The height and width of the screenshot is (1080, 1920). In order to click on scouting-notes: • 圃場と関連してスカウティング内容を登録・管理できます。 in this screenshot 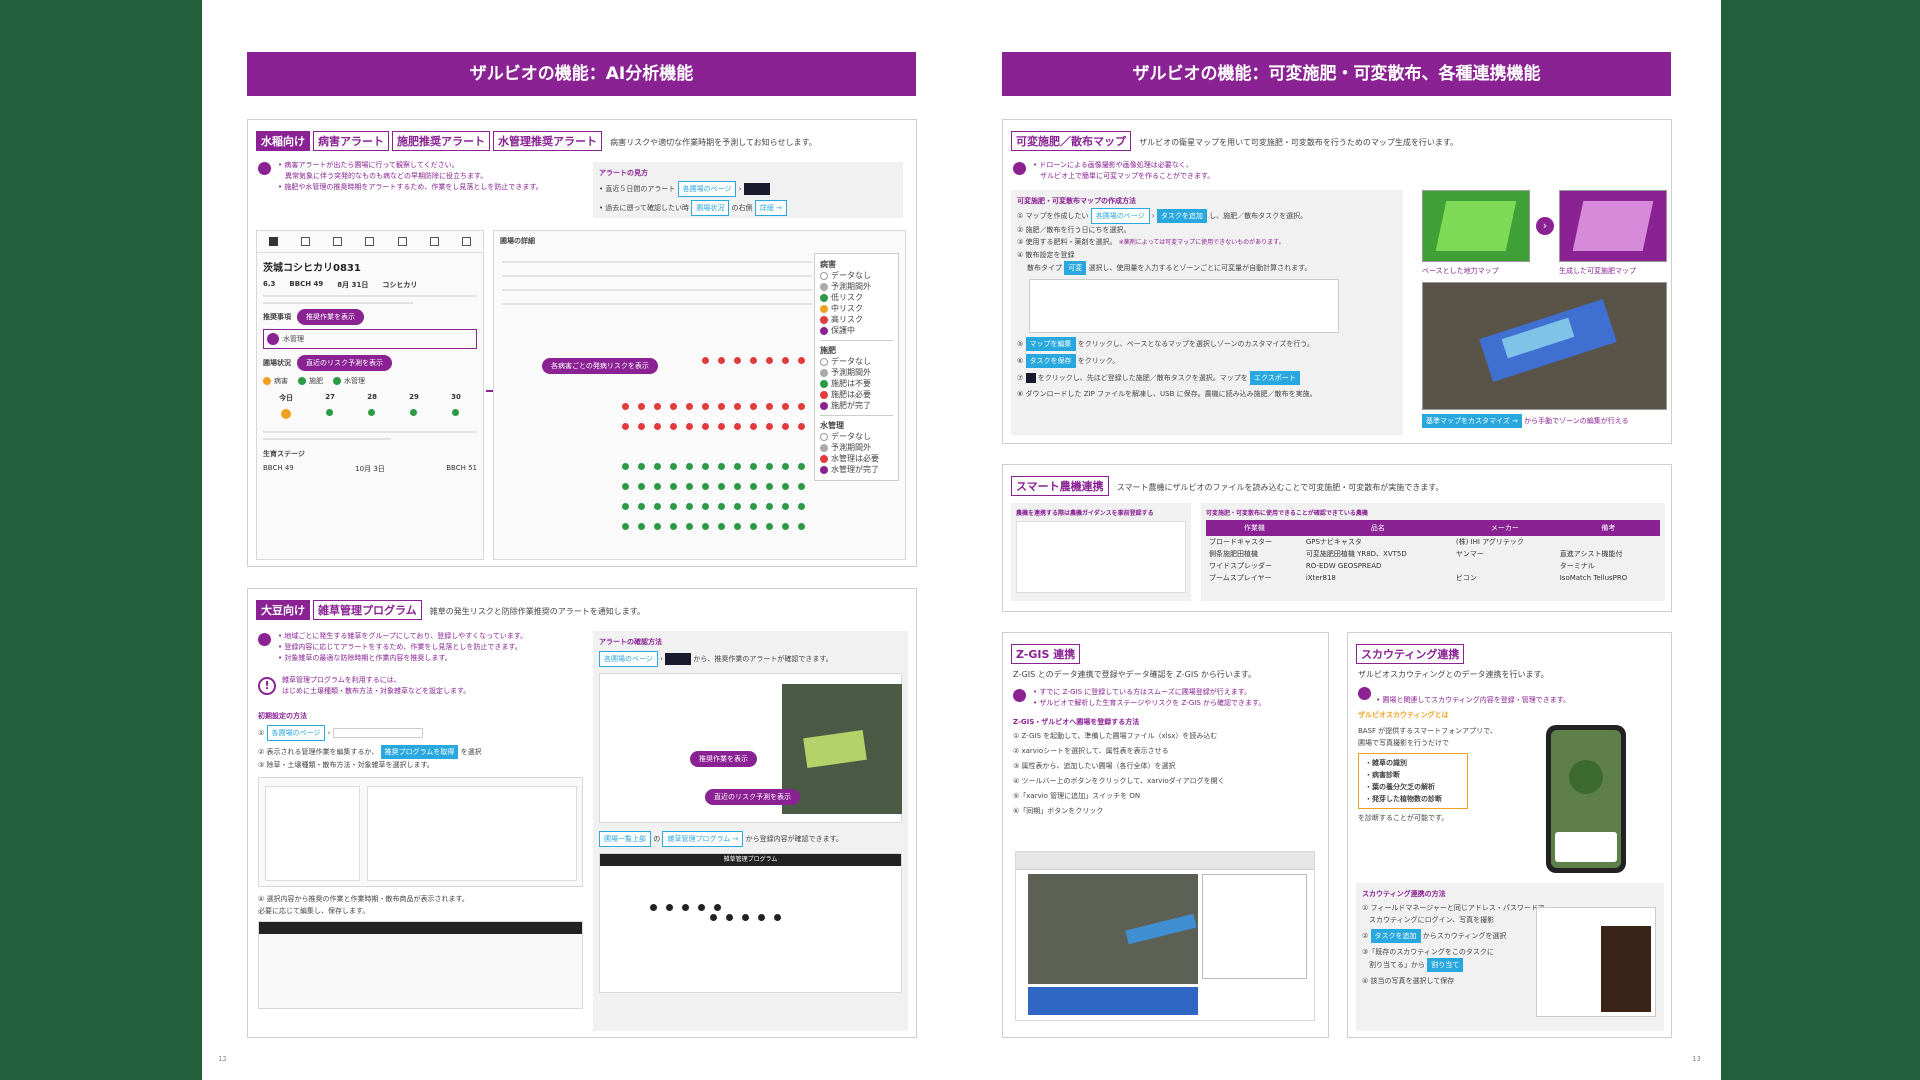, I will do `click(1464, 696)`.